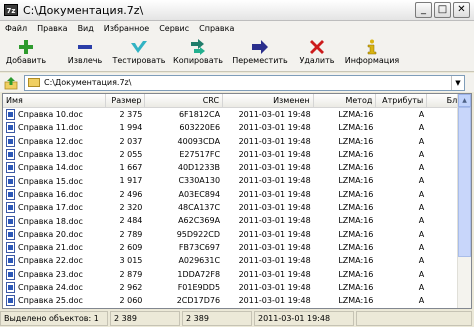  What do you see at coordinates (200, 154) in the screenshot?
I see `file-crc: E27517FC` at bounding box center [200, 154].